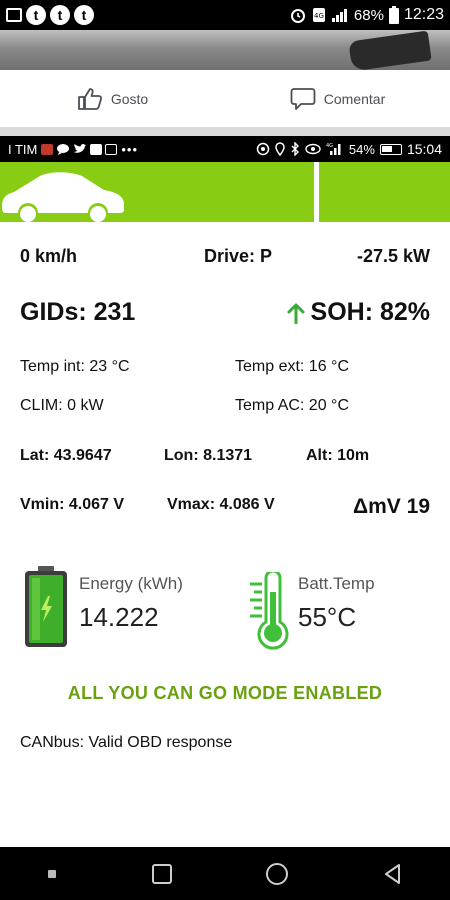 Image resolution: width=450 pixels, height=900 pixels. Describe the element at coordinates (47, 149) in the screenshot. I see `app-notification-icon` at that location.